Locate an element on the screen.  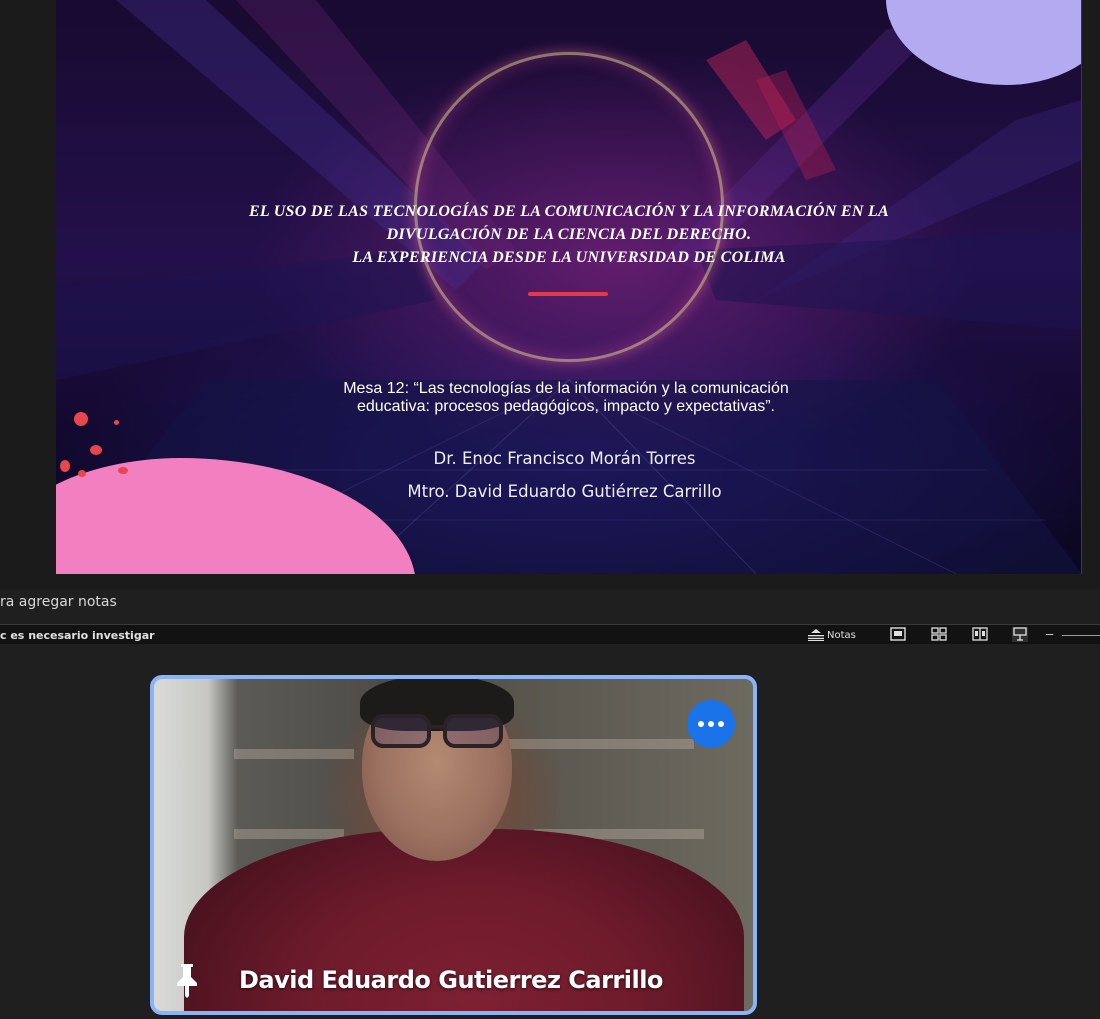
presenter-view-button is located at coordinates (1020, 634).